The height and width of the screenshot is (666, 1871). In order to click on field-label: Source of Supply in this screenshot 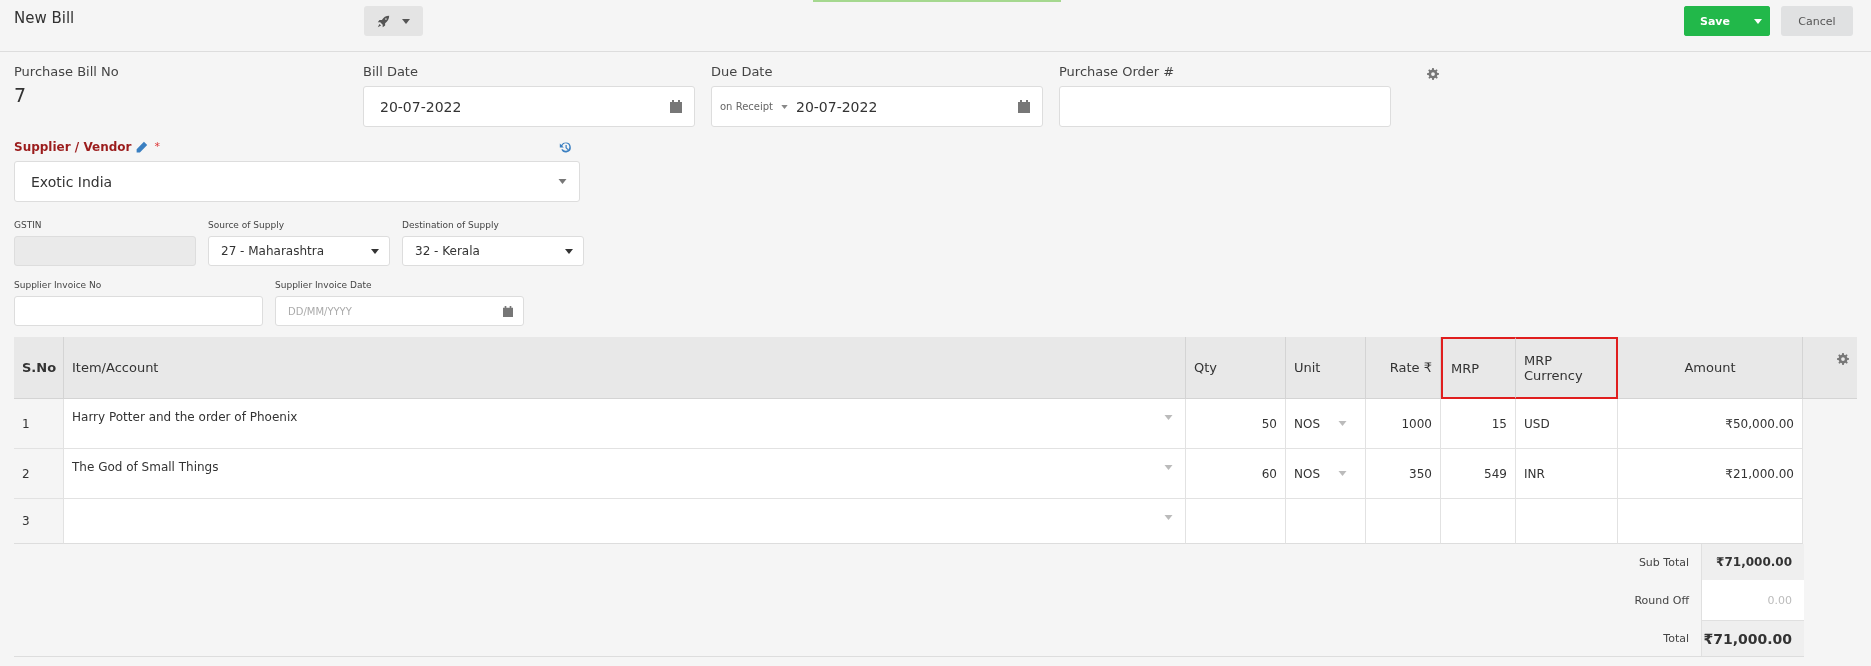, I will do `click(246, 225)`.